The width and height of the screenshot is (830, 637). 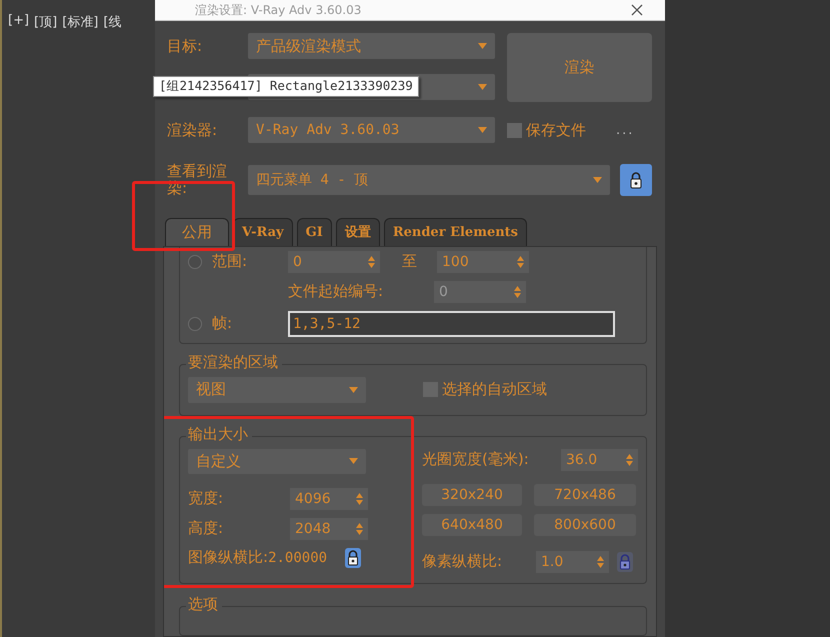 I want to click on pixel-aspect-label: 像素纵横比:, so click(x=463, y=561).